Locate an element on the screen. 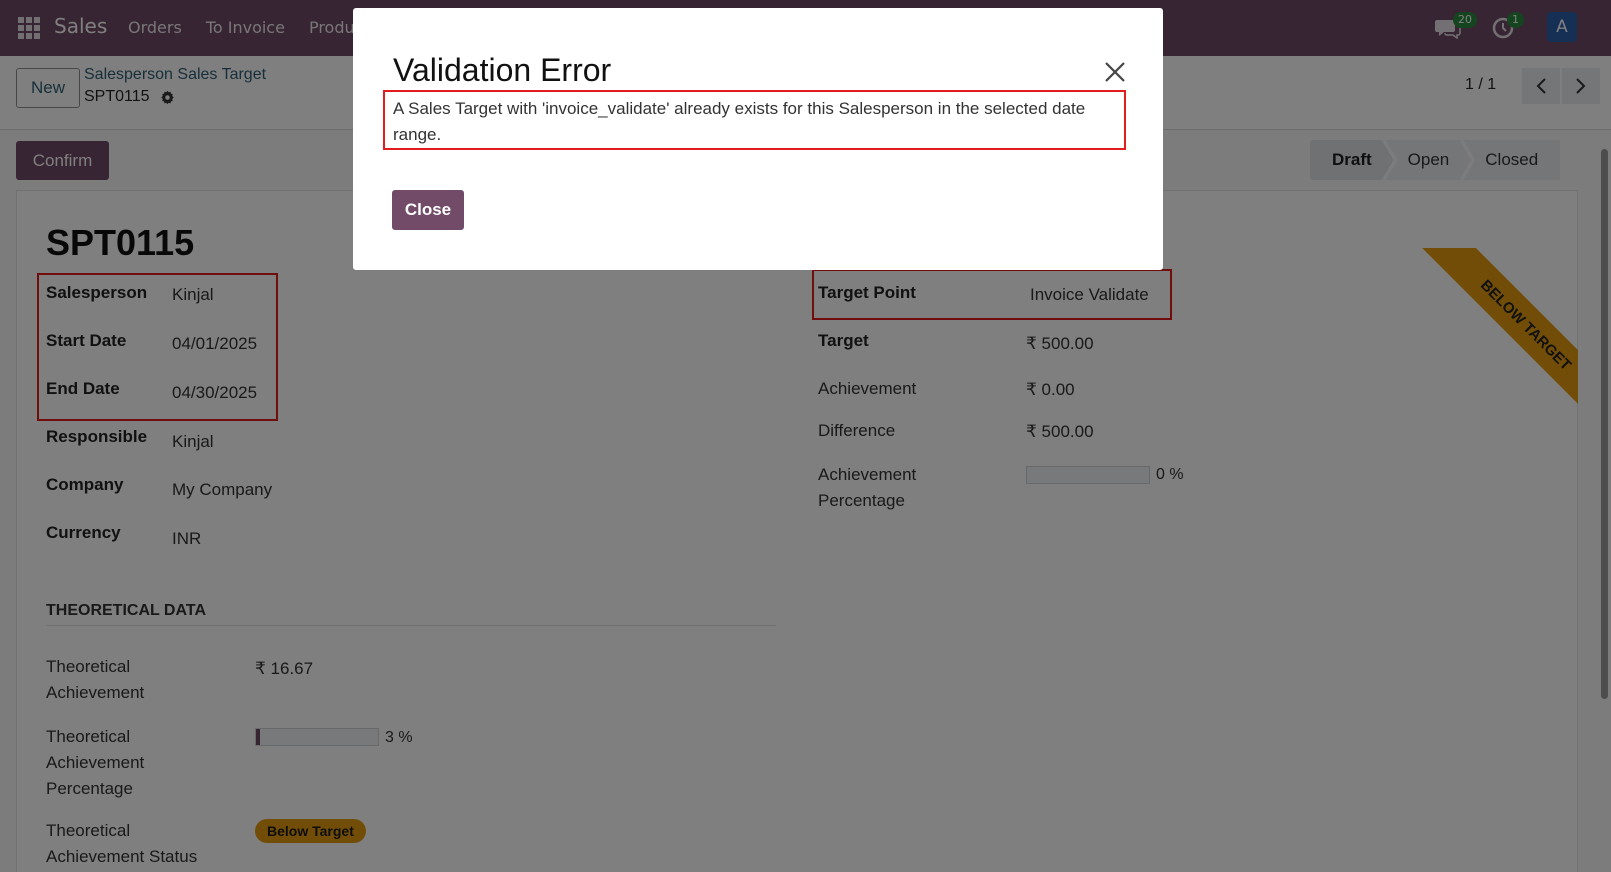 Image resolution: width=1611 pixels, height=872 pixels. dialog-title: Validation Error is located at coordinates (502, 70).